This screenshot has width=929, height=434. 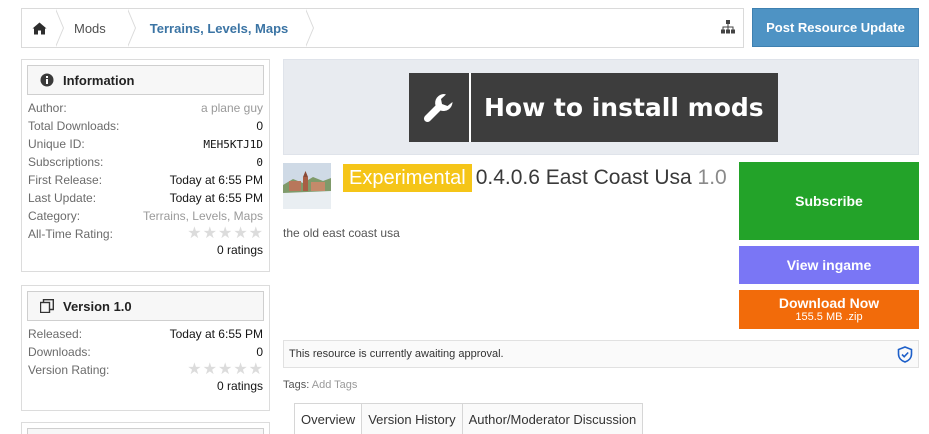 I want to click on author-link: a plane guy, so click(x=232, y=108).